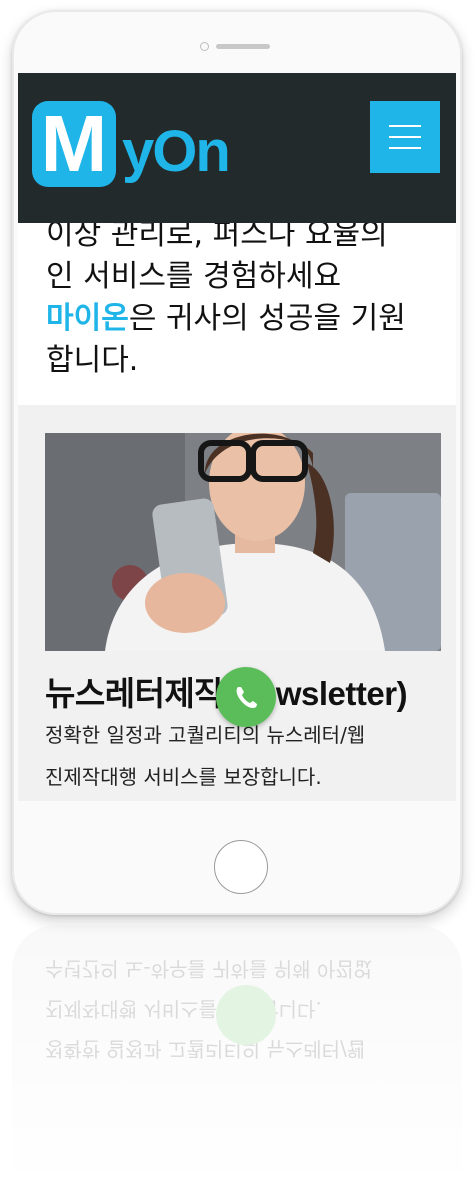  Describe the element at coordinates (183, 1009) in the screenshot. I see `reflection-line-2: 진제작대행 서비스를 보장합니다.` at that location.